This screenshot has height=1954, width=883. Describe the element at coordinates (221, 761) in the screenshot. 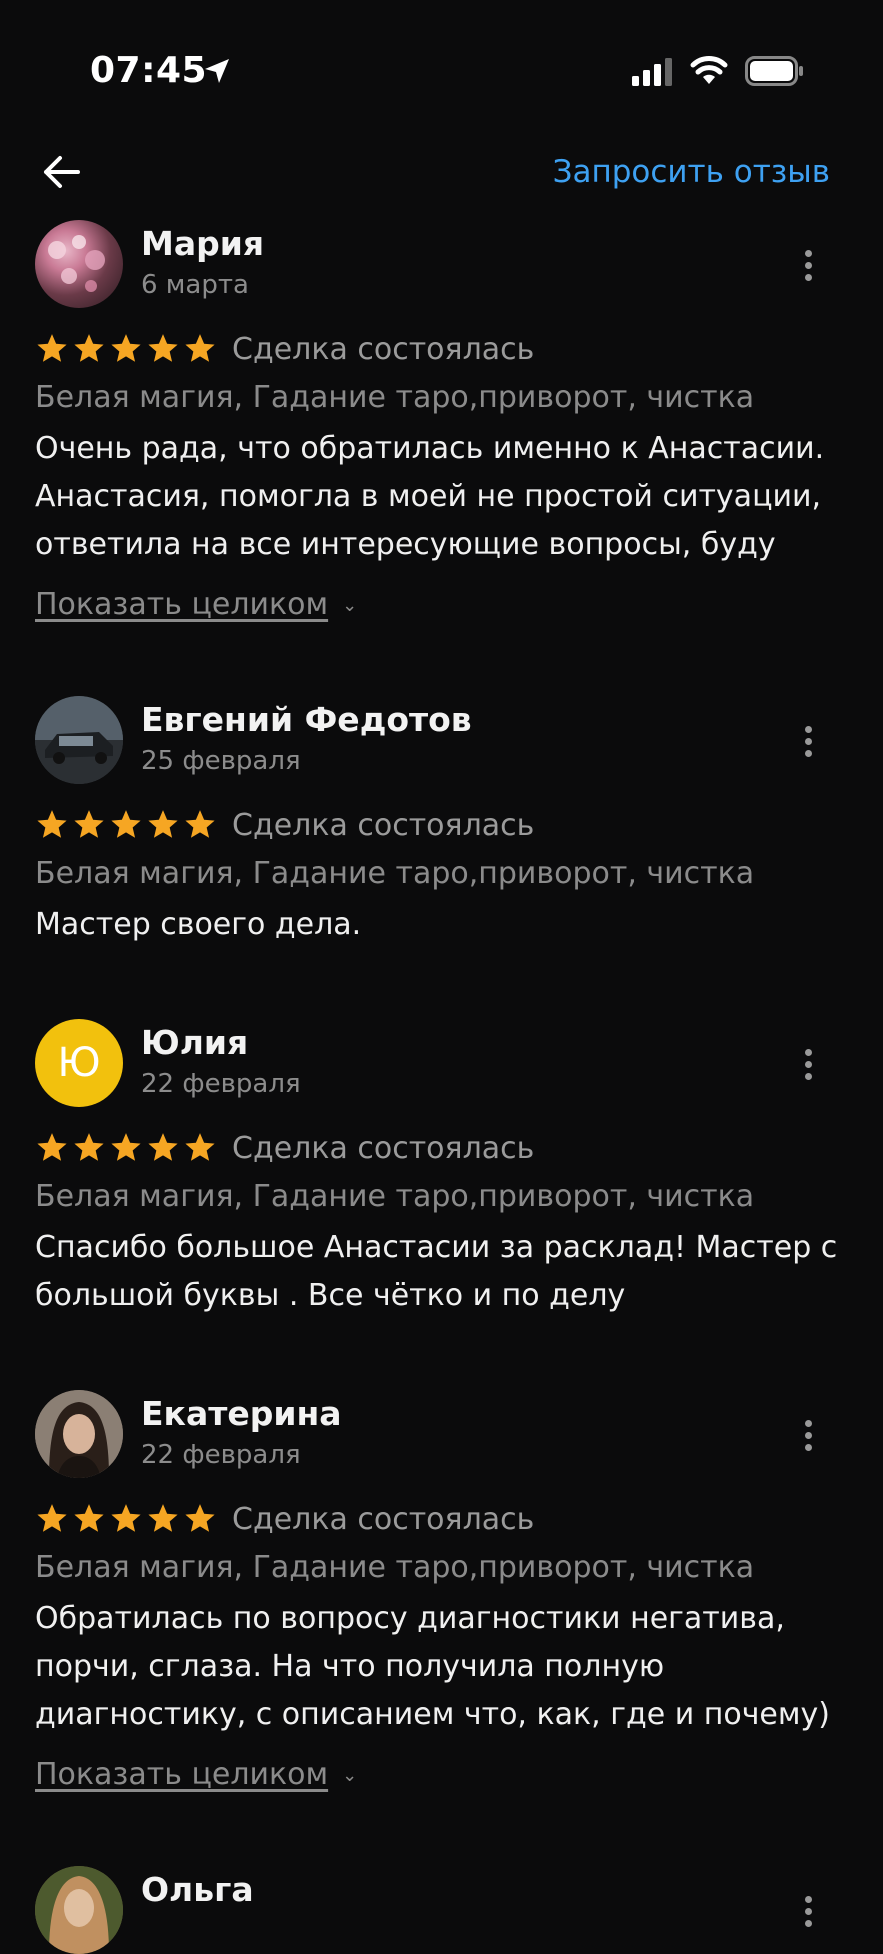

I see `review-date: 25 февраля` at that location.